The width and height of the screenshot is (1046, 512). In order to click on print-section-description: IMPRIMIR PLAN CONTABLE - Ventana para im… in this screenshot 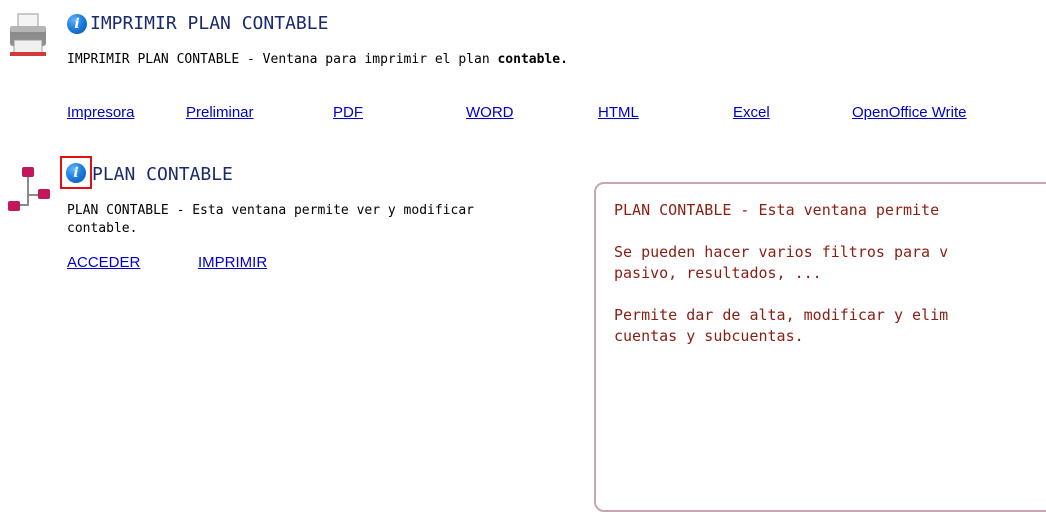, I will do `click(317, 59)`.